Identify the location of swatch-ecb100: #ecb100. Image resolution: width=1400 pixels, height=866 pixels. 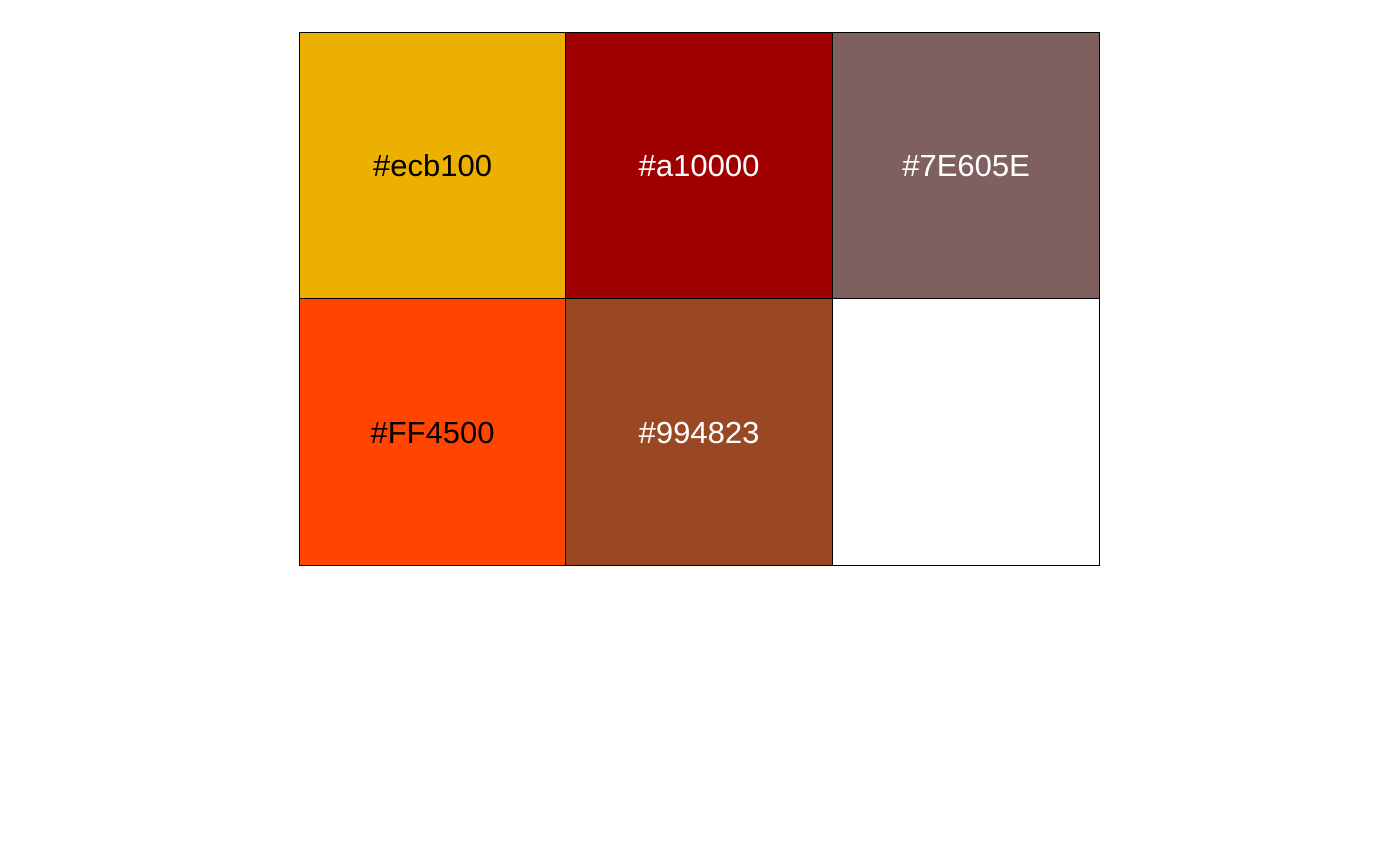
(432, 165).